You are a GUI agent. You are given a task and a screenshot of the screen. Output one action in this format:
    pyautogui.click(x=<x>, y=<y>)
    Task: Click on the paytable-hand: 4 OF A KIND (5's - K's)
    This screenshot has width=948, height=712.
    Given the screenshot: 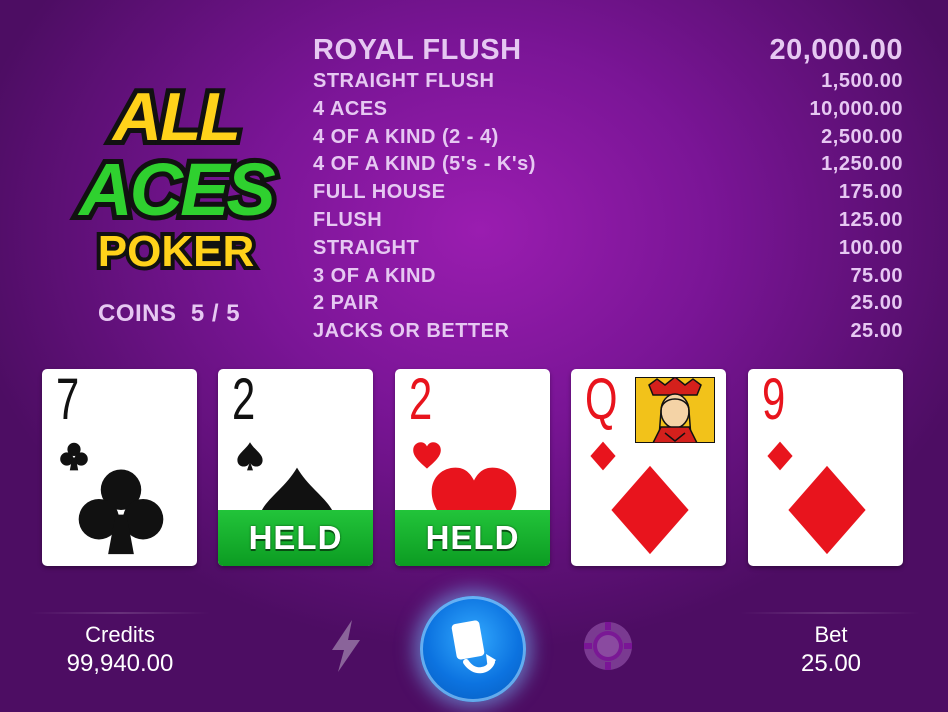 What is the action you would take?
    pyautogui.click(x=424, y=164)
    